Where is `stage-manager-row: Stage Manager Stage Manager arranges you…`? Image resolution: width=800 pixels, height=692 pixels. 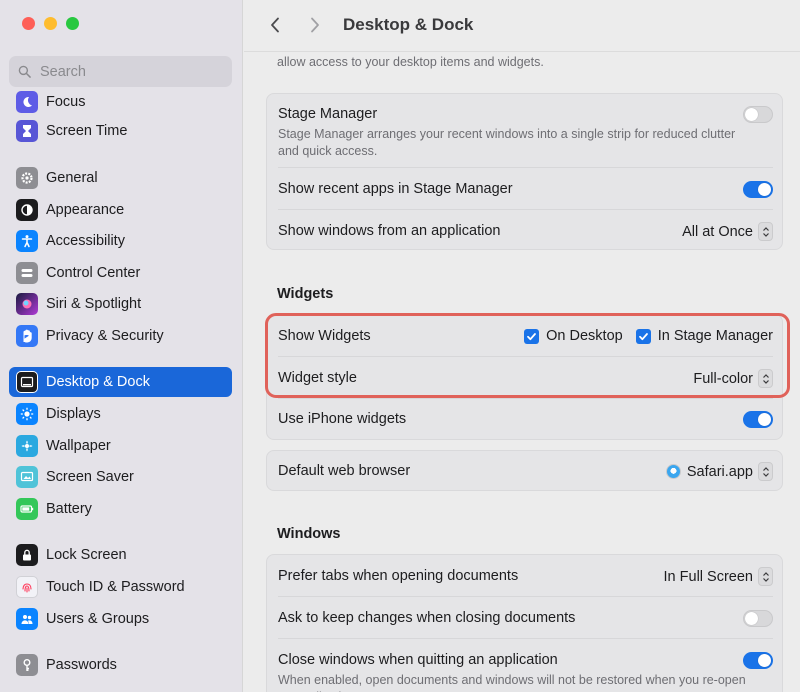
stage-manager-row: Stage Manager Stage Manager arranges you… is located at coordinates (525, 131).